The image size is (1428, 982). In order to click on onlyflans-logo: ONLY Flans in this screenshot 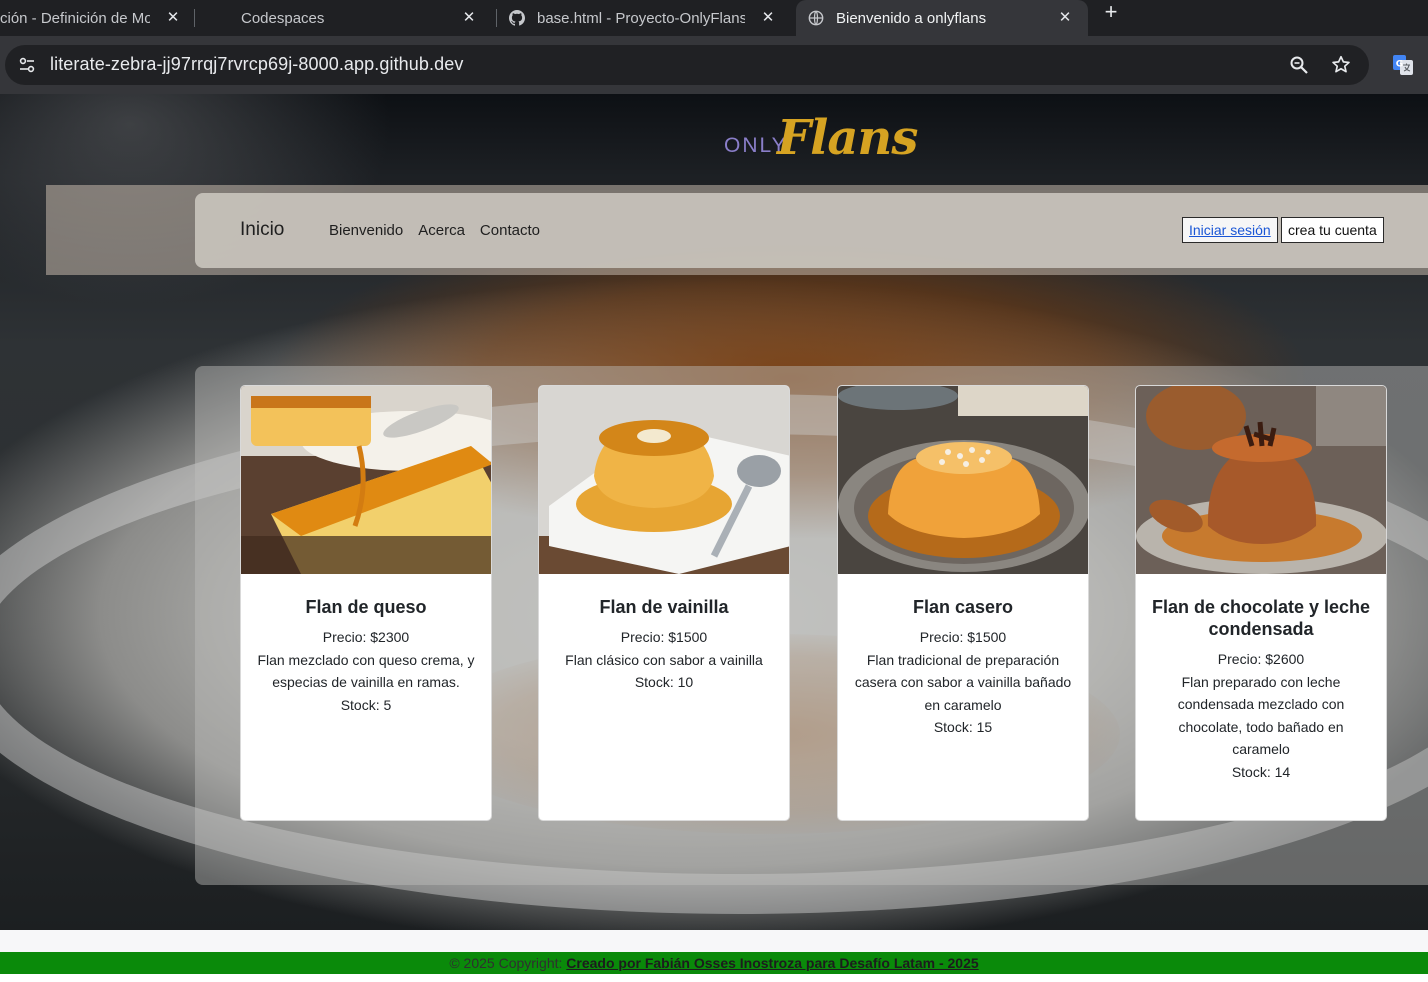, I will do `click(821, 139)`.